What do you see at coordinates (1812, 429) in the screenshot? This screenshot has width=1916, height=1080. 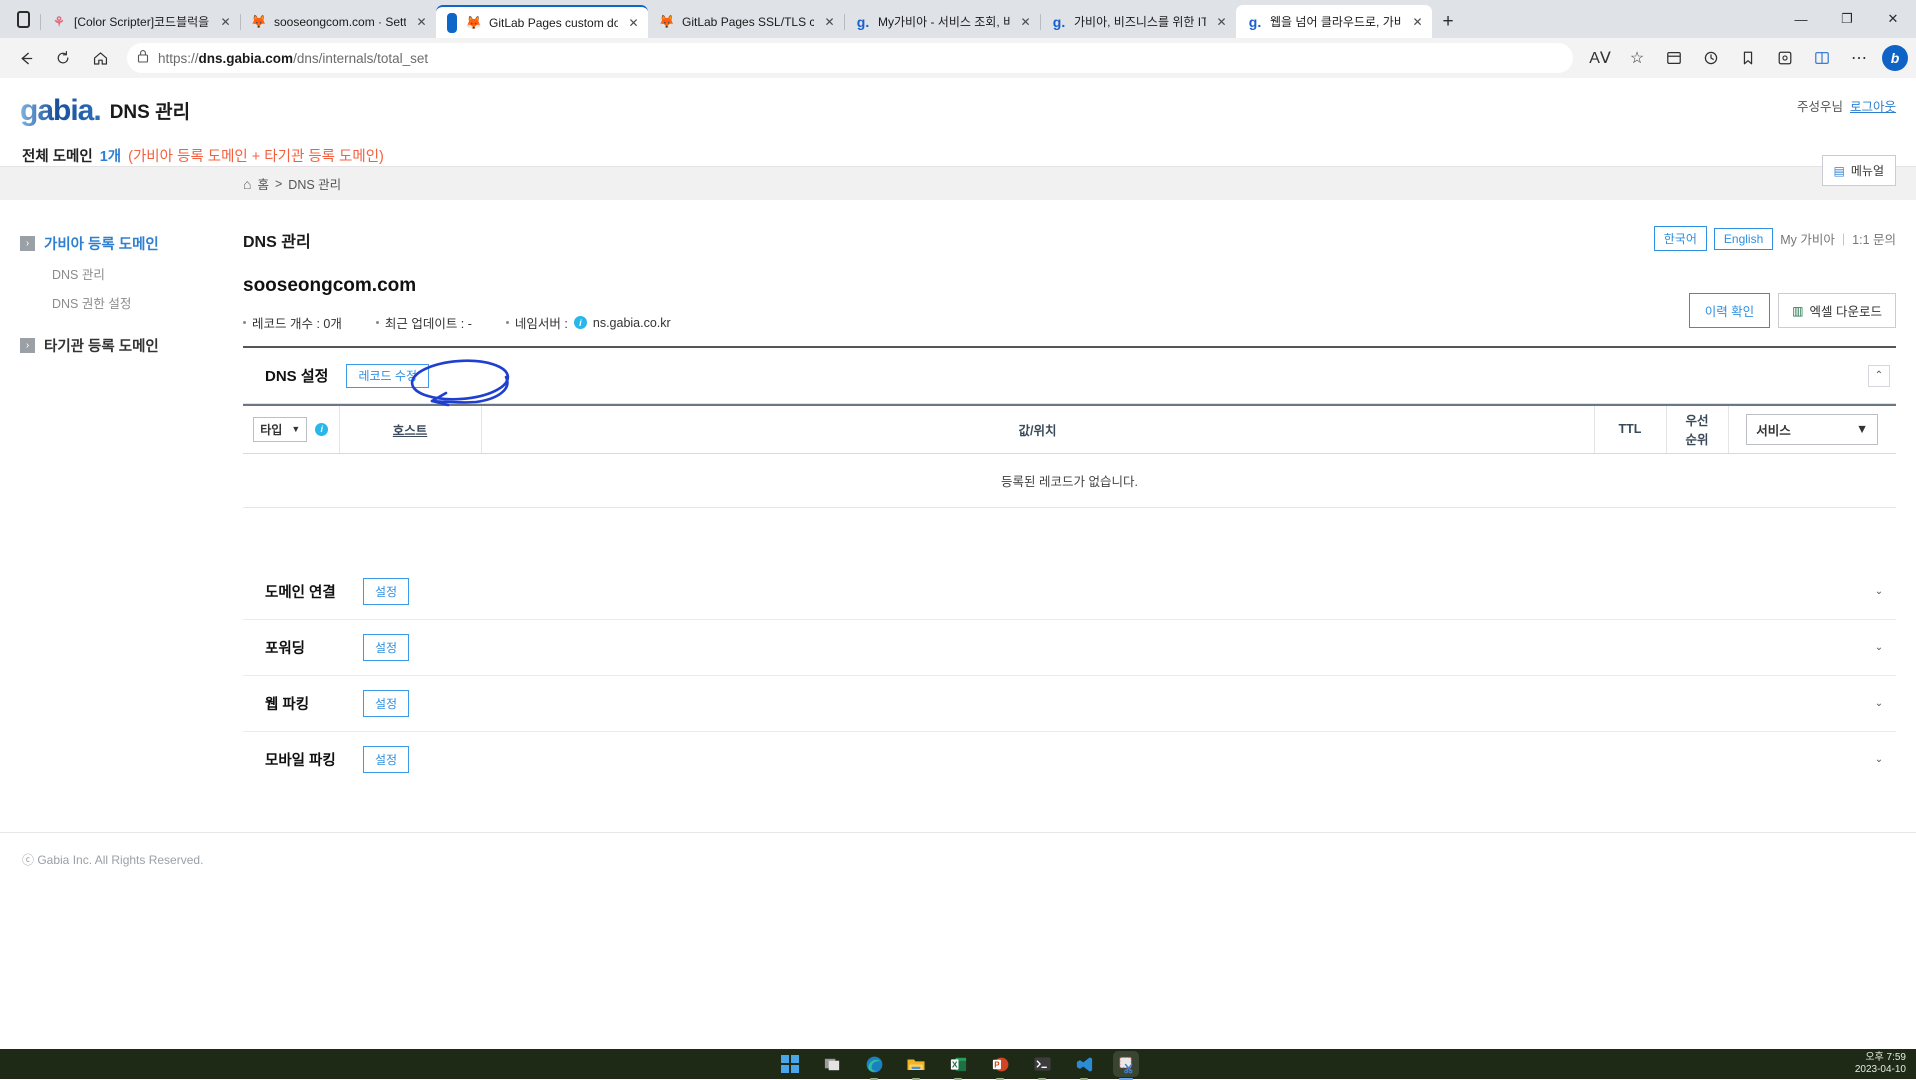 I see `service-filter-select: 서비스▼` at bounding box center [1812, 429].